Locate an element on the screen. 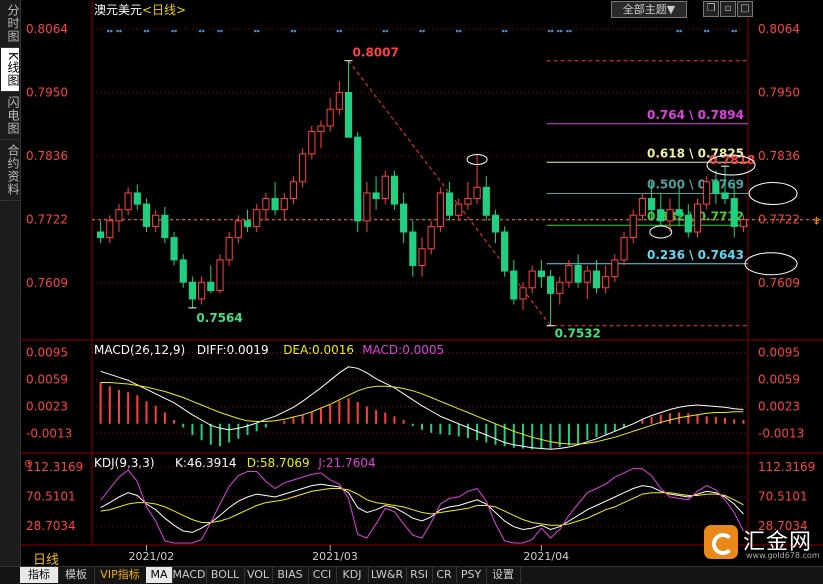 The height and width of the screenshot is (584, 823). bottom-tab-9: KDJ is located at coordinates (352, 575).